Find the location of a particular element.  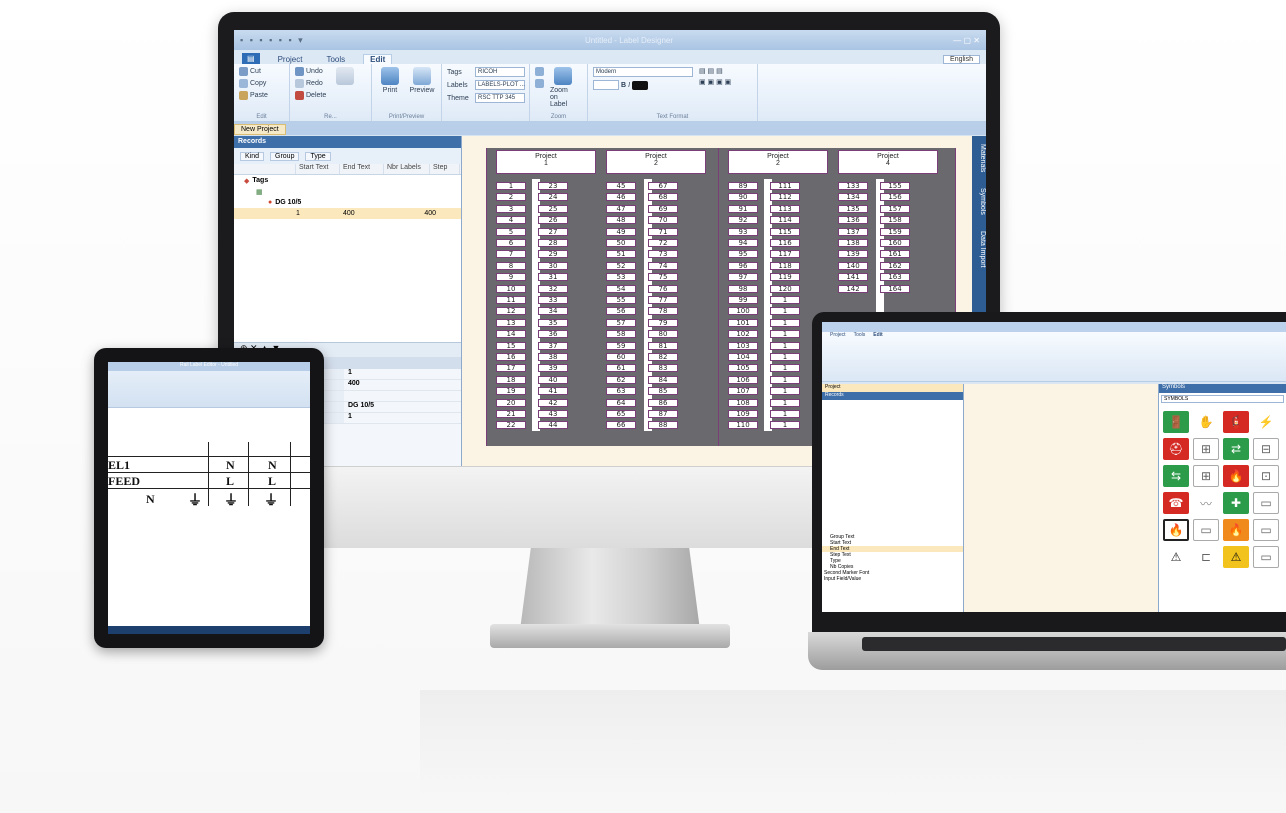

tree-node-tags: ◆ Tags is located at coordinates (347, 180).